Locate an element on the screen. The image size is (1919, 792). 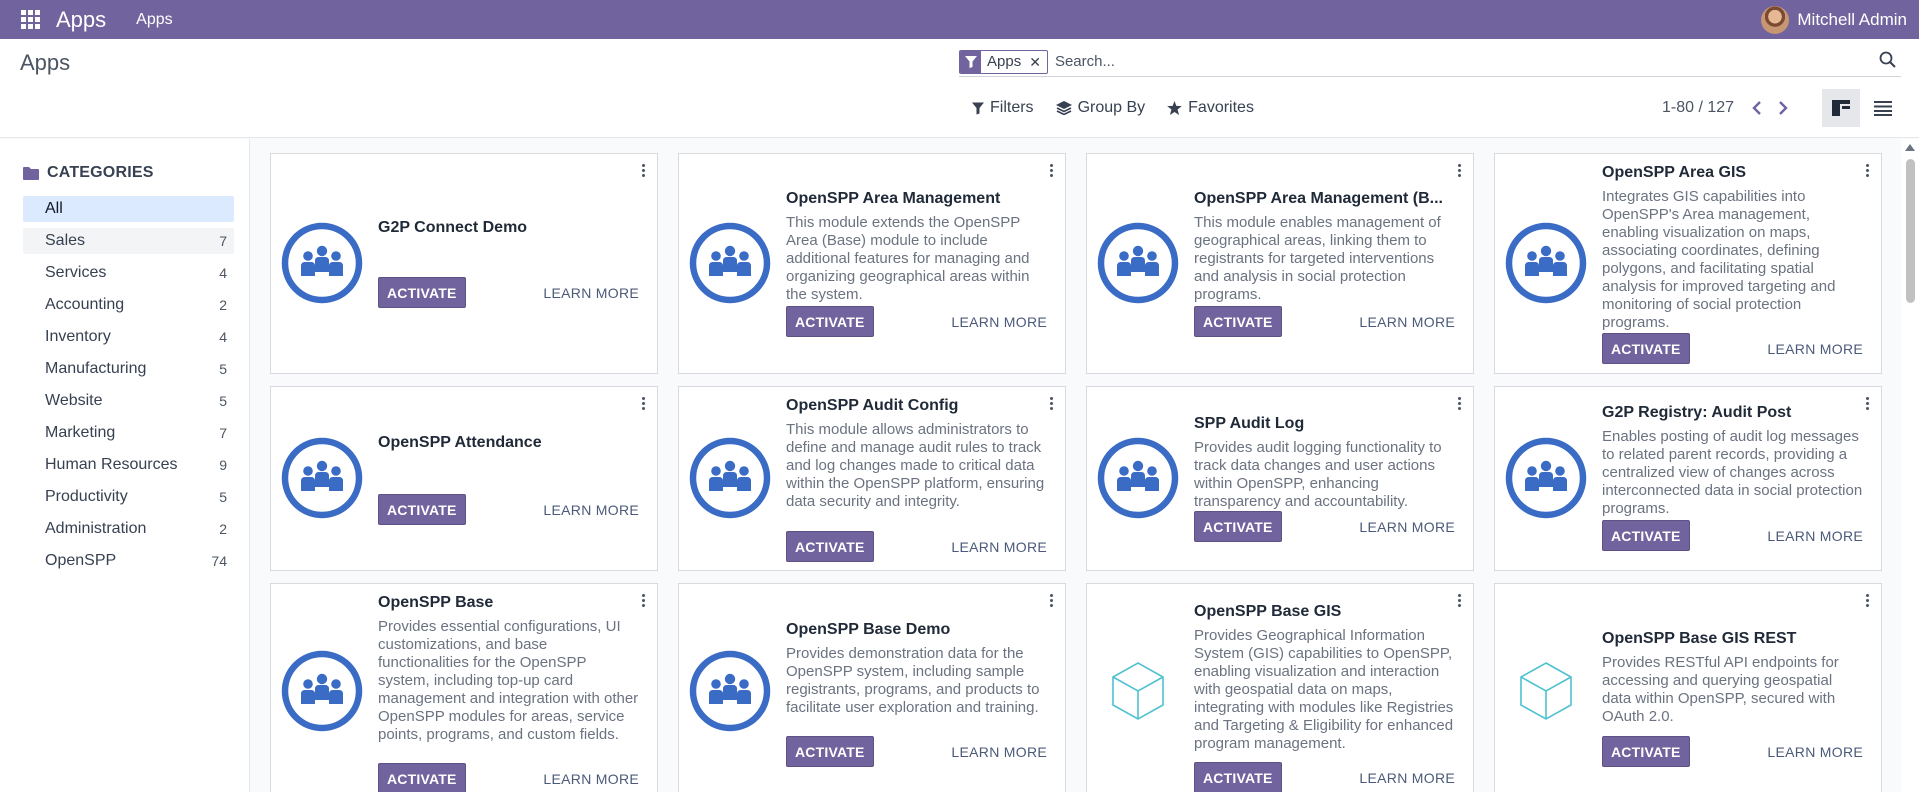
group-by-label: Group By is located at coordinates (1111, 107).